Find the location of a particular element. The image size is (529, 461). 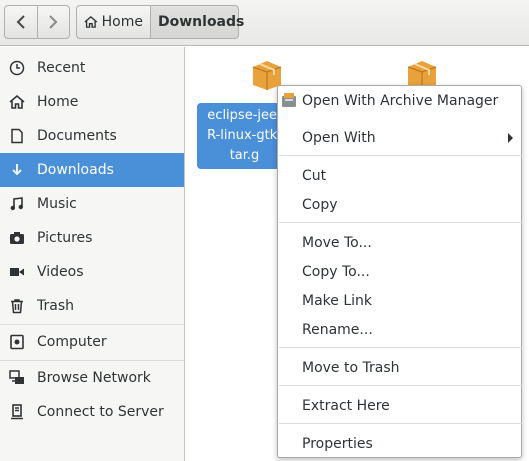

sidebar-item-pictures: Pictures is located at coordinates (92, 238).